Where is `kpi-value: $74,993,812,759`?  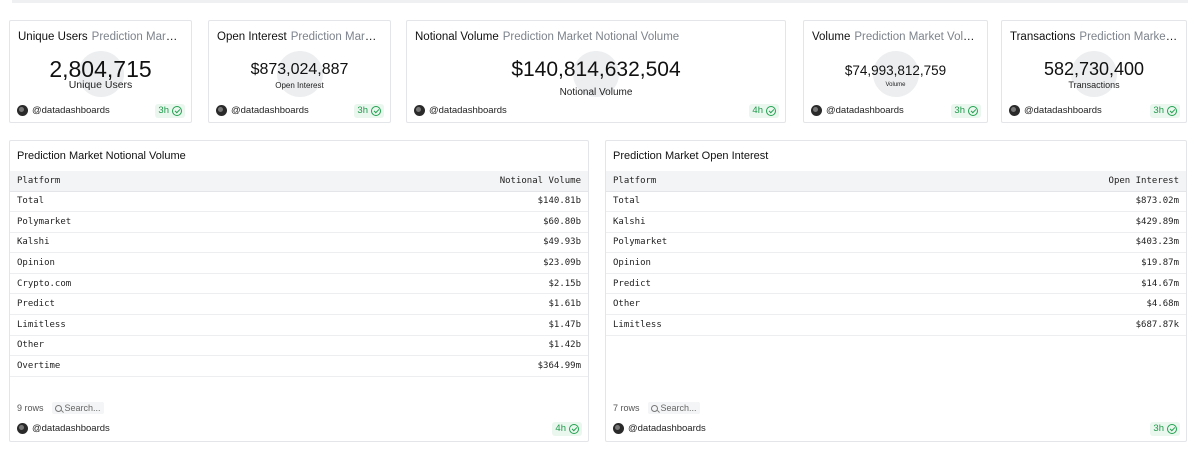 kpi-value: $74,993,812,759 is located at coordinates (895, 70).